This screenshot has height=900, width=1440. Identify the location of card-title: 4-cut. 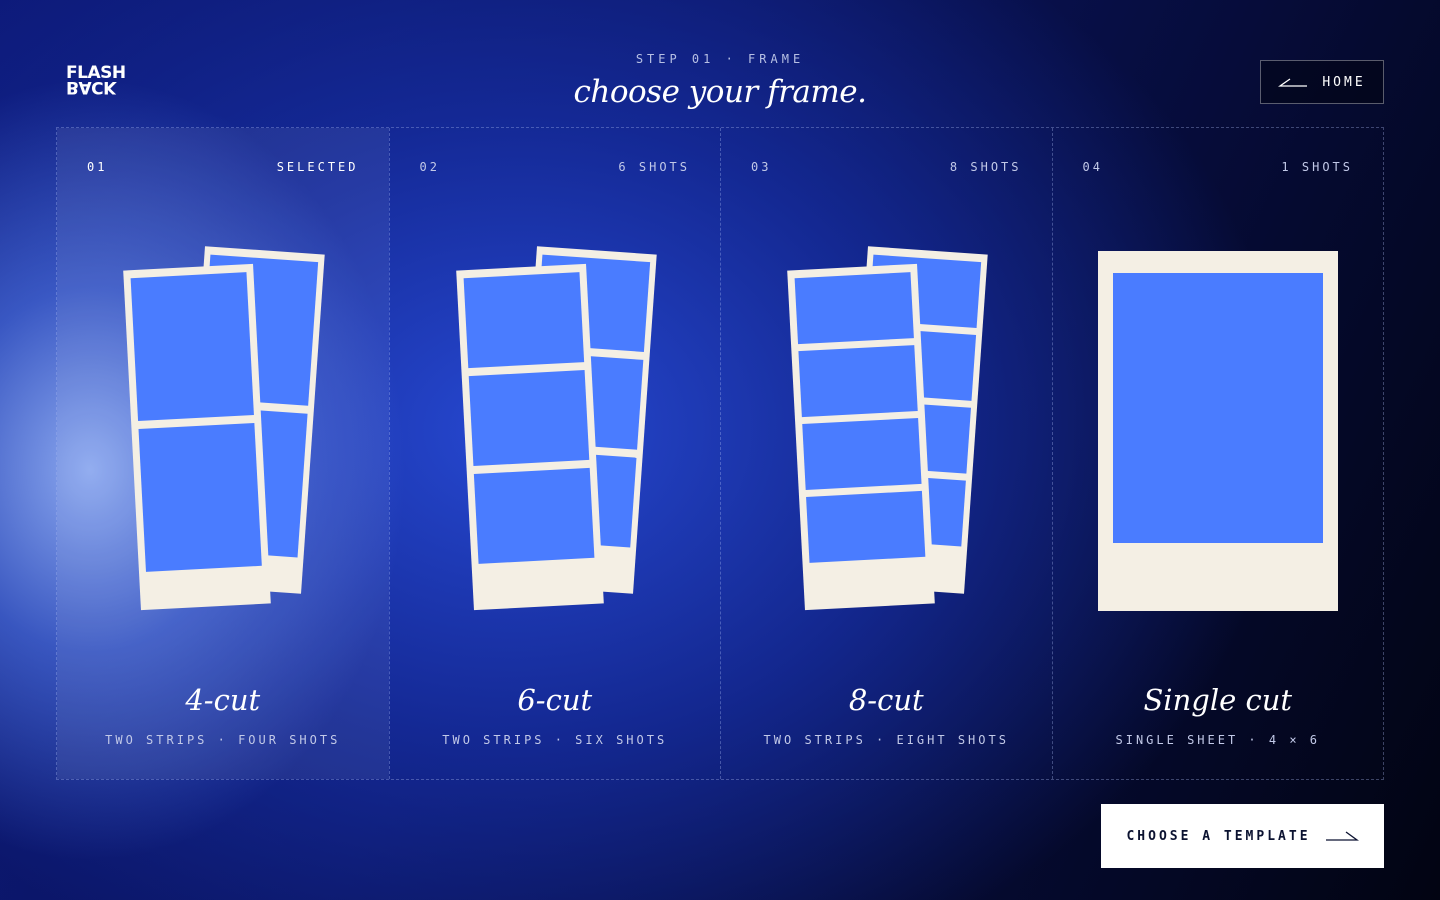
(223, 700).